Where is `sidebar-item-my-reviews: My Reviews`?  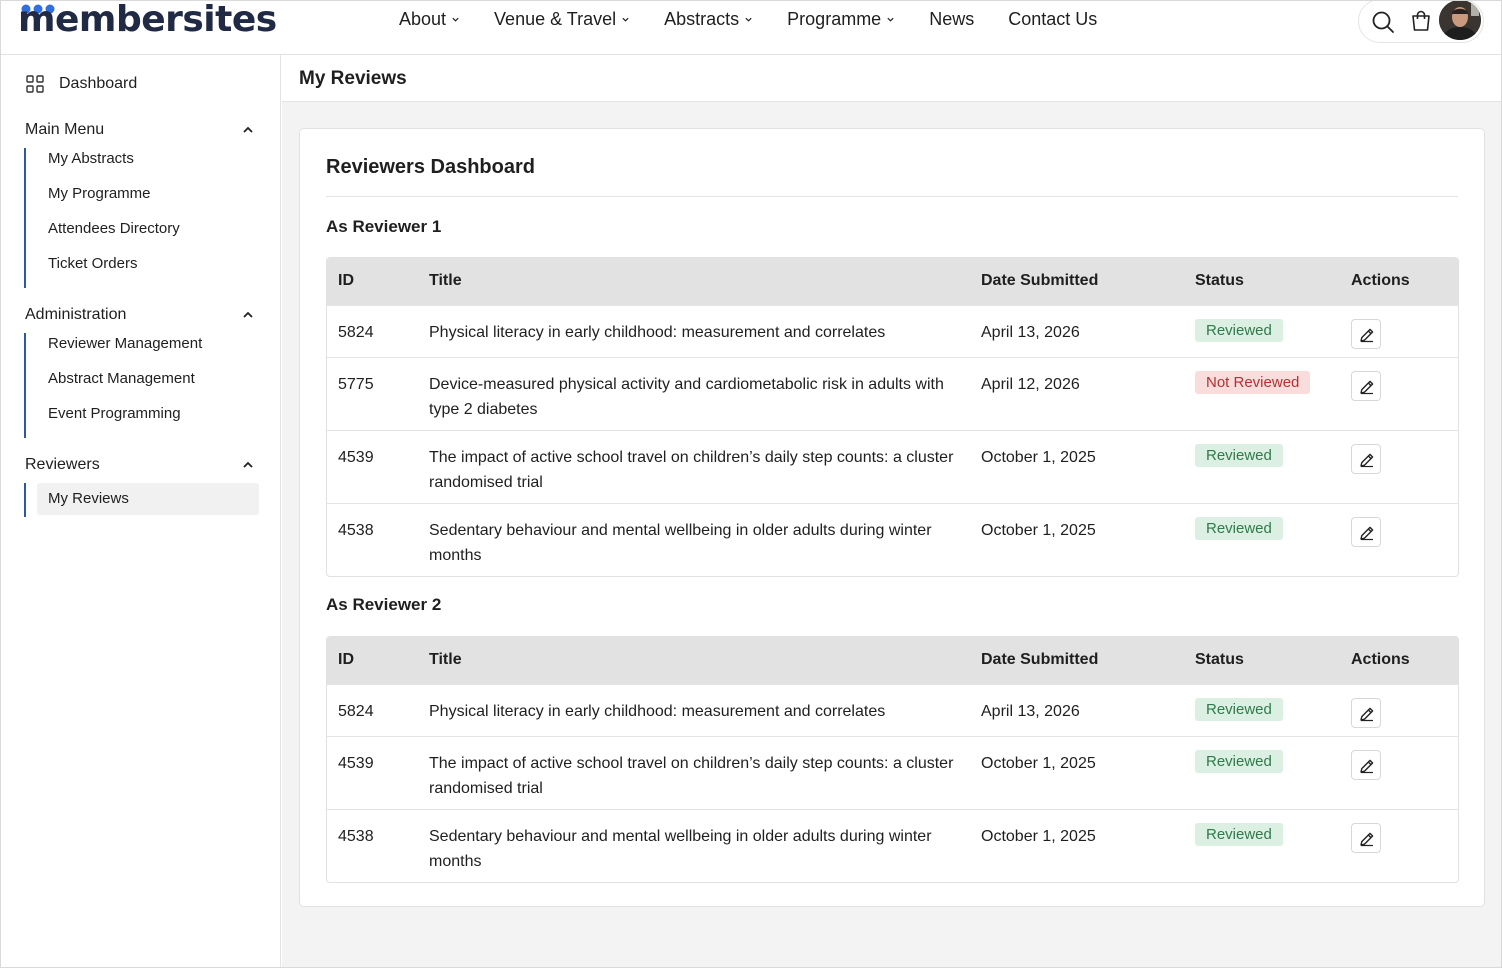 sidebar-item-my-reviews: My Reviews is located at coordinates (148, 499).